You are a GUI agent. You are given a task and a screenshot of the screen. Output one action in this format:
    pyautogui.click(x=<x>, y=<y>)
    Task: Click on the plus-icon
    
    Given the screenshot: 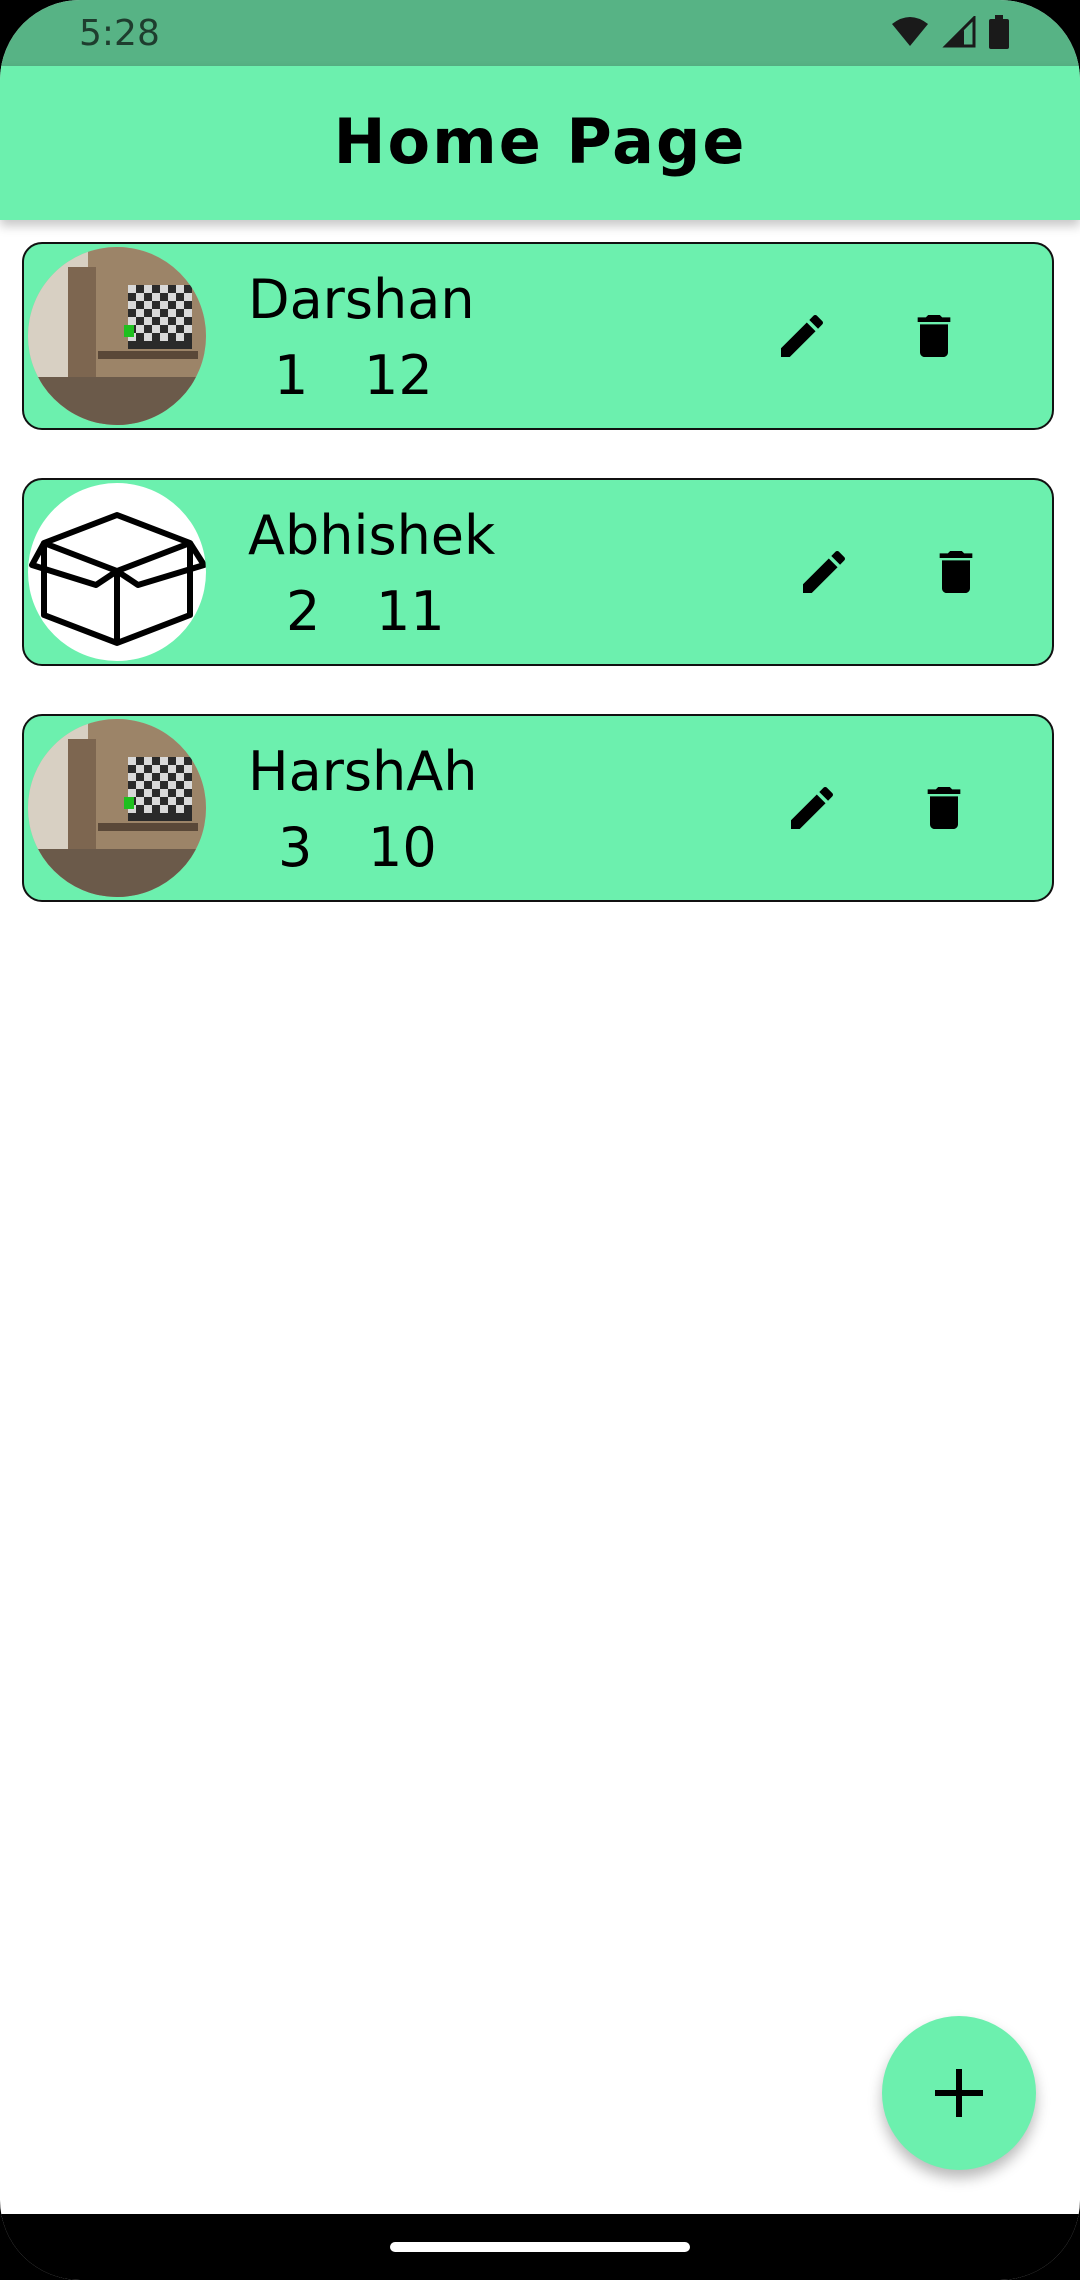 What is the action you would take?
    pyautogui.click(x=959, y=2093)
    